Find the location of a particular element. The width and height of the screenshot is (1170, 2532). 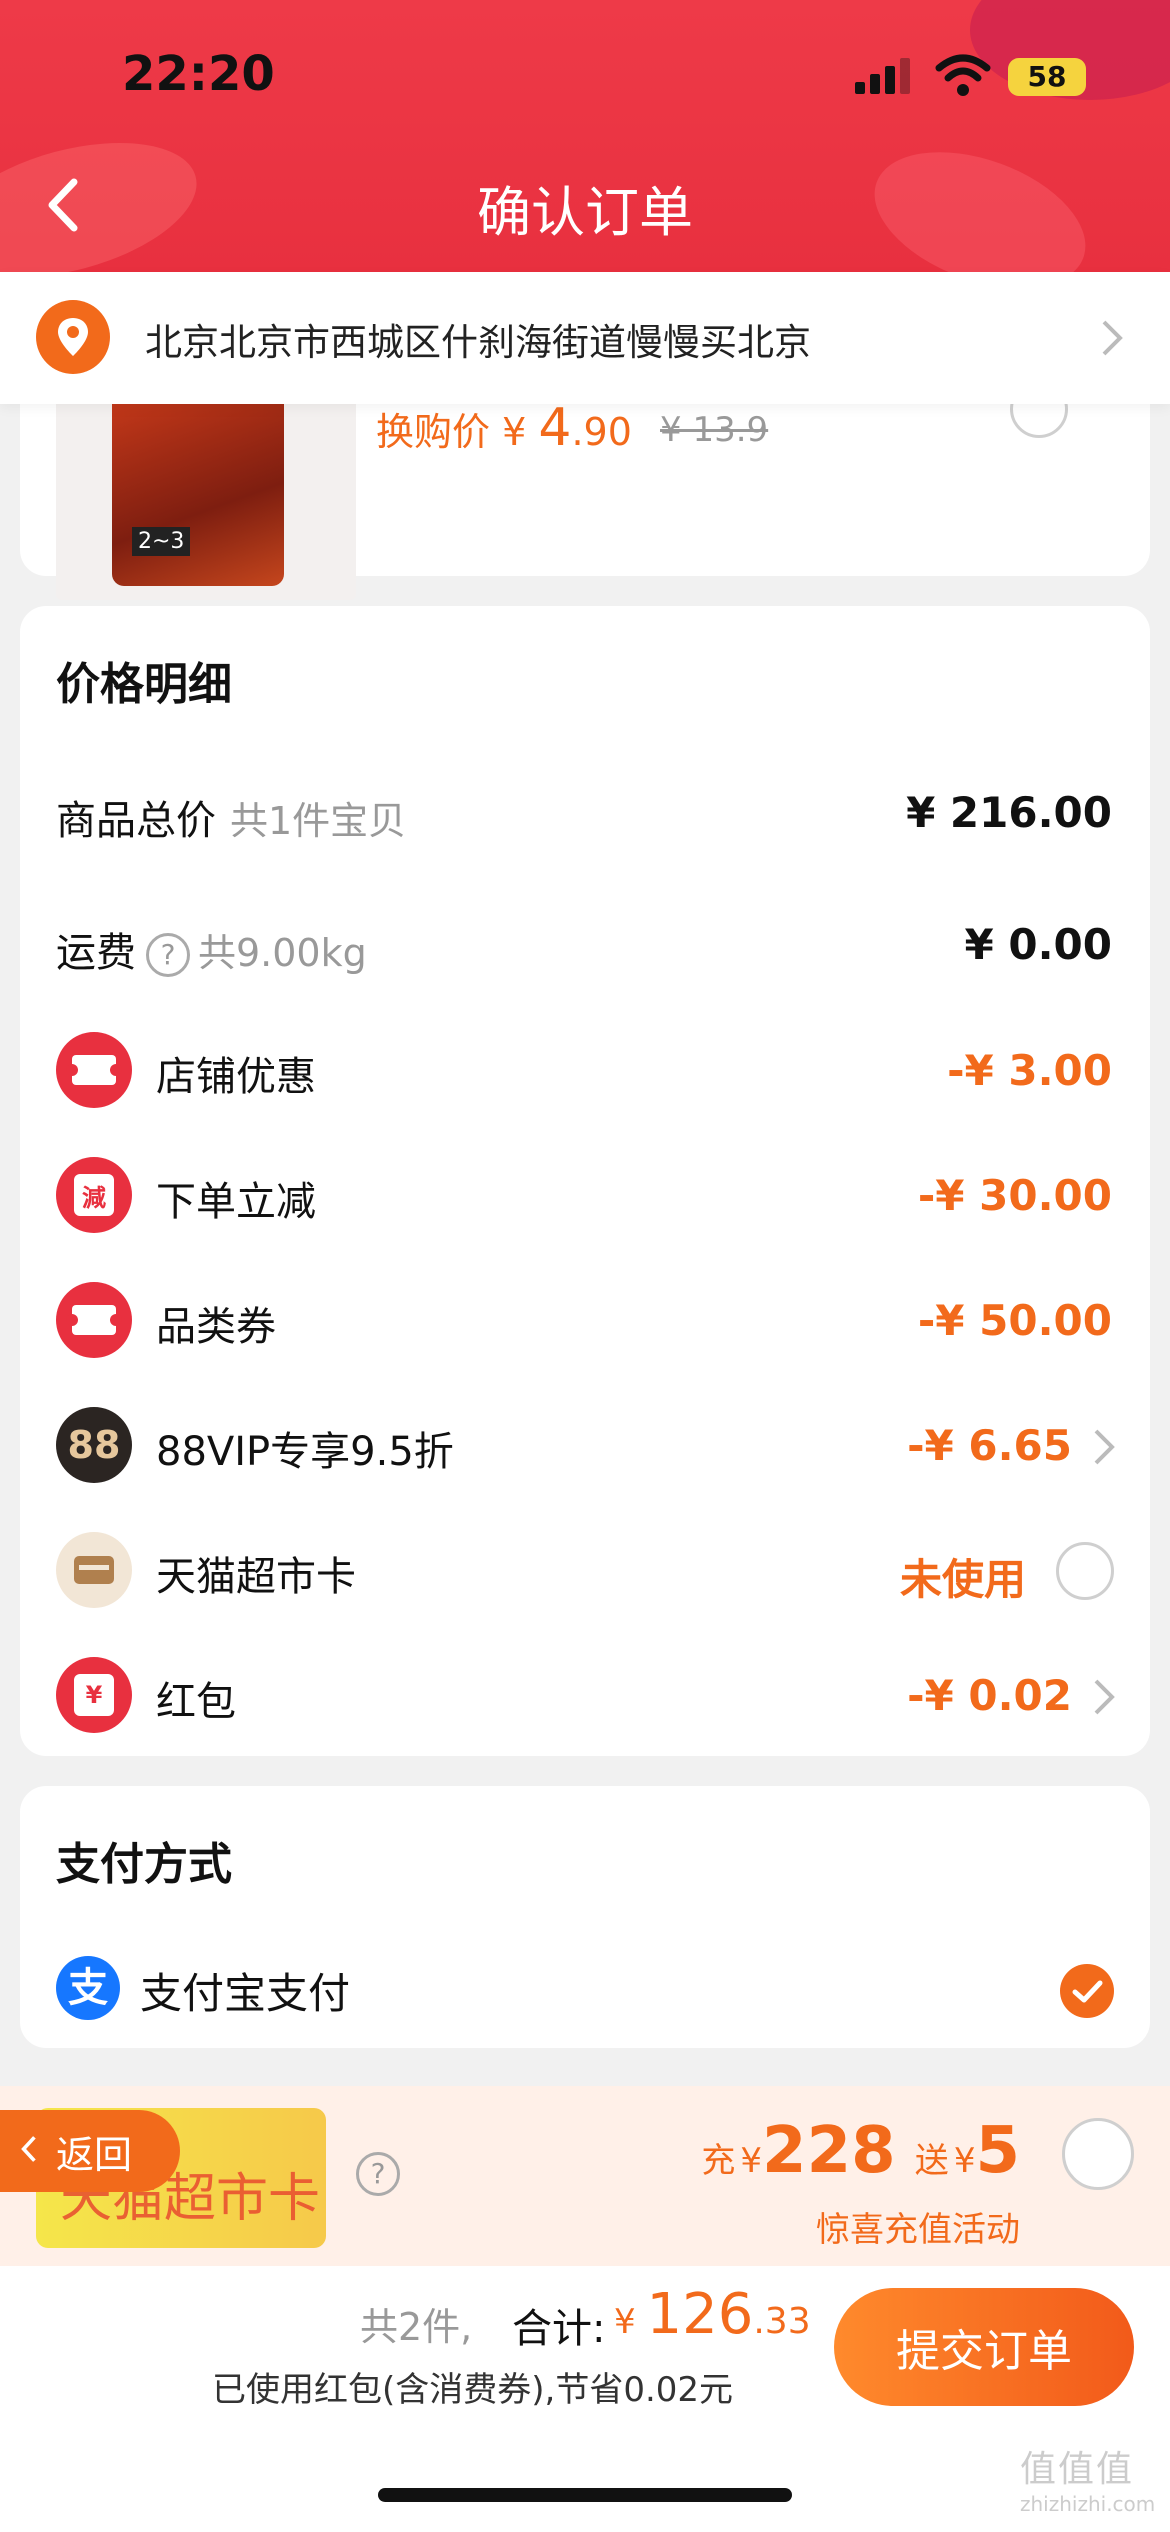

red-packet-value: -¥ 0.02 is located at coordinates (989, 1695).